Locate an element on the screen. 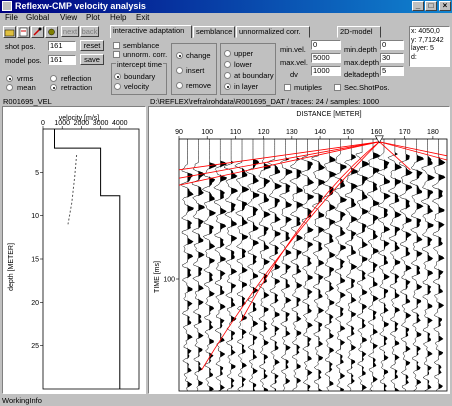 Image resolution: width=452 pixels, height=406 pixels. info-layer: layer: 5 is located at coordinates (422, 48).